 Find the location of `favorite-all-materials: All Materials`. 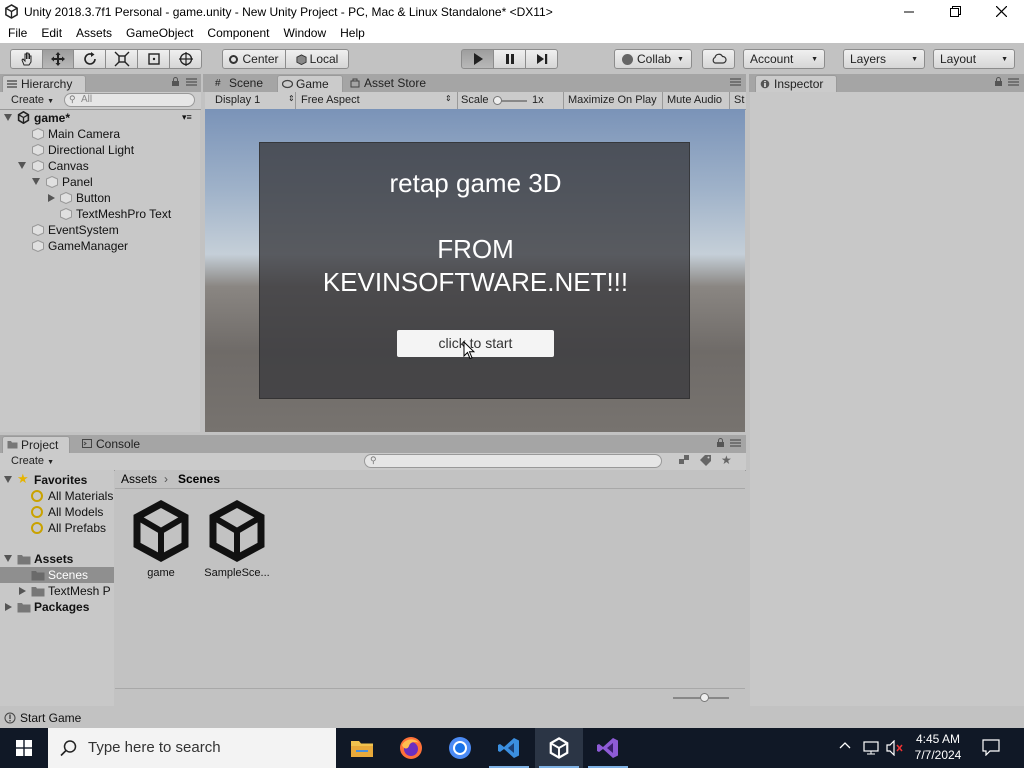

favorite-all-materials: All Materials is located at coordinates (57, 496).